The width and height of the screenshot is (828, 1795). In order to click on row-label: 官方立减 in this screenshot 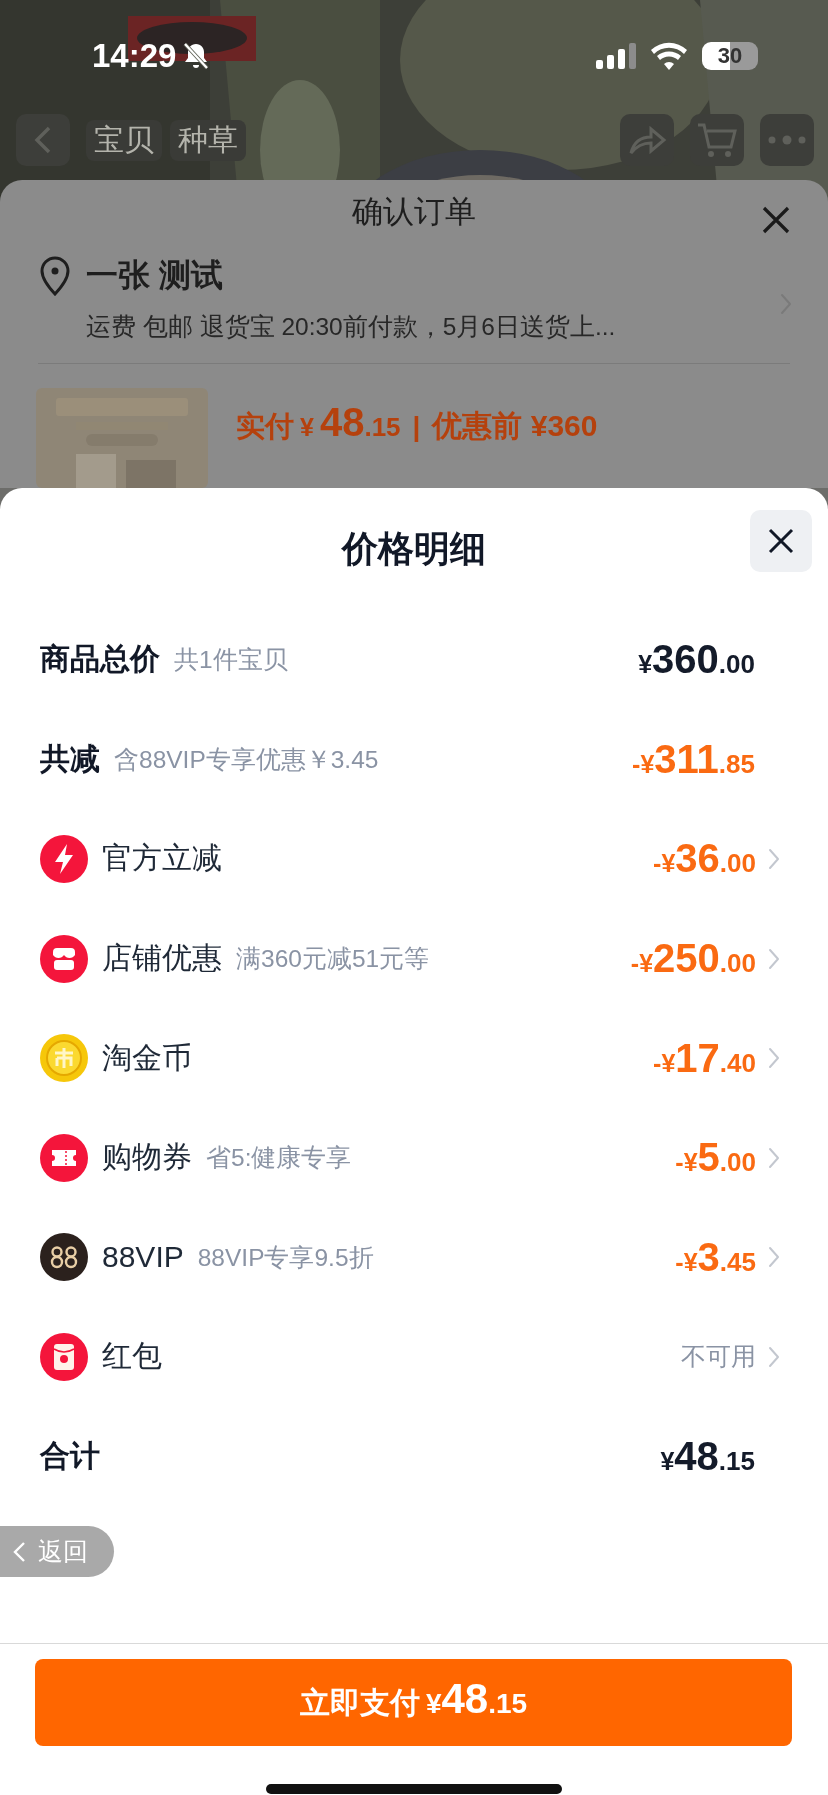, I will do `click(162, 858)`.